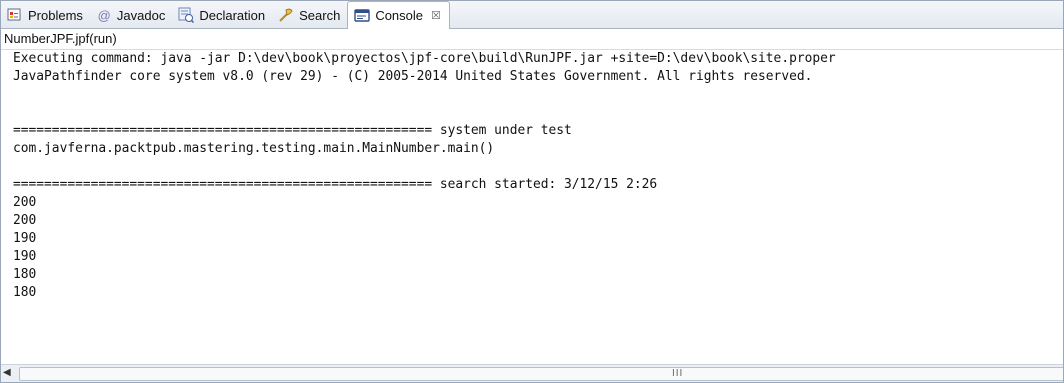 The height and width of the screenshot is (383, 1064). I want to click on tab-problems: Problems, so click(45, 15).